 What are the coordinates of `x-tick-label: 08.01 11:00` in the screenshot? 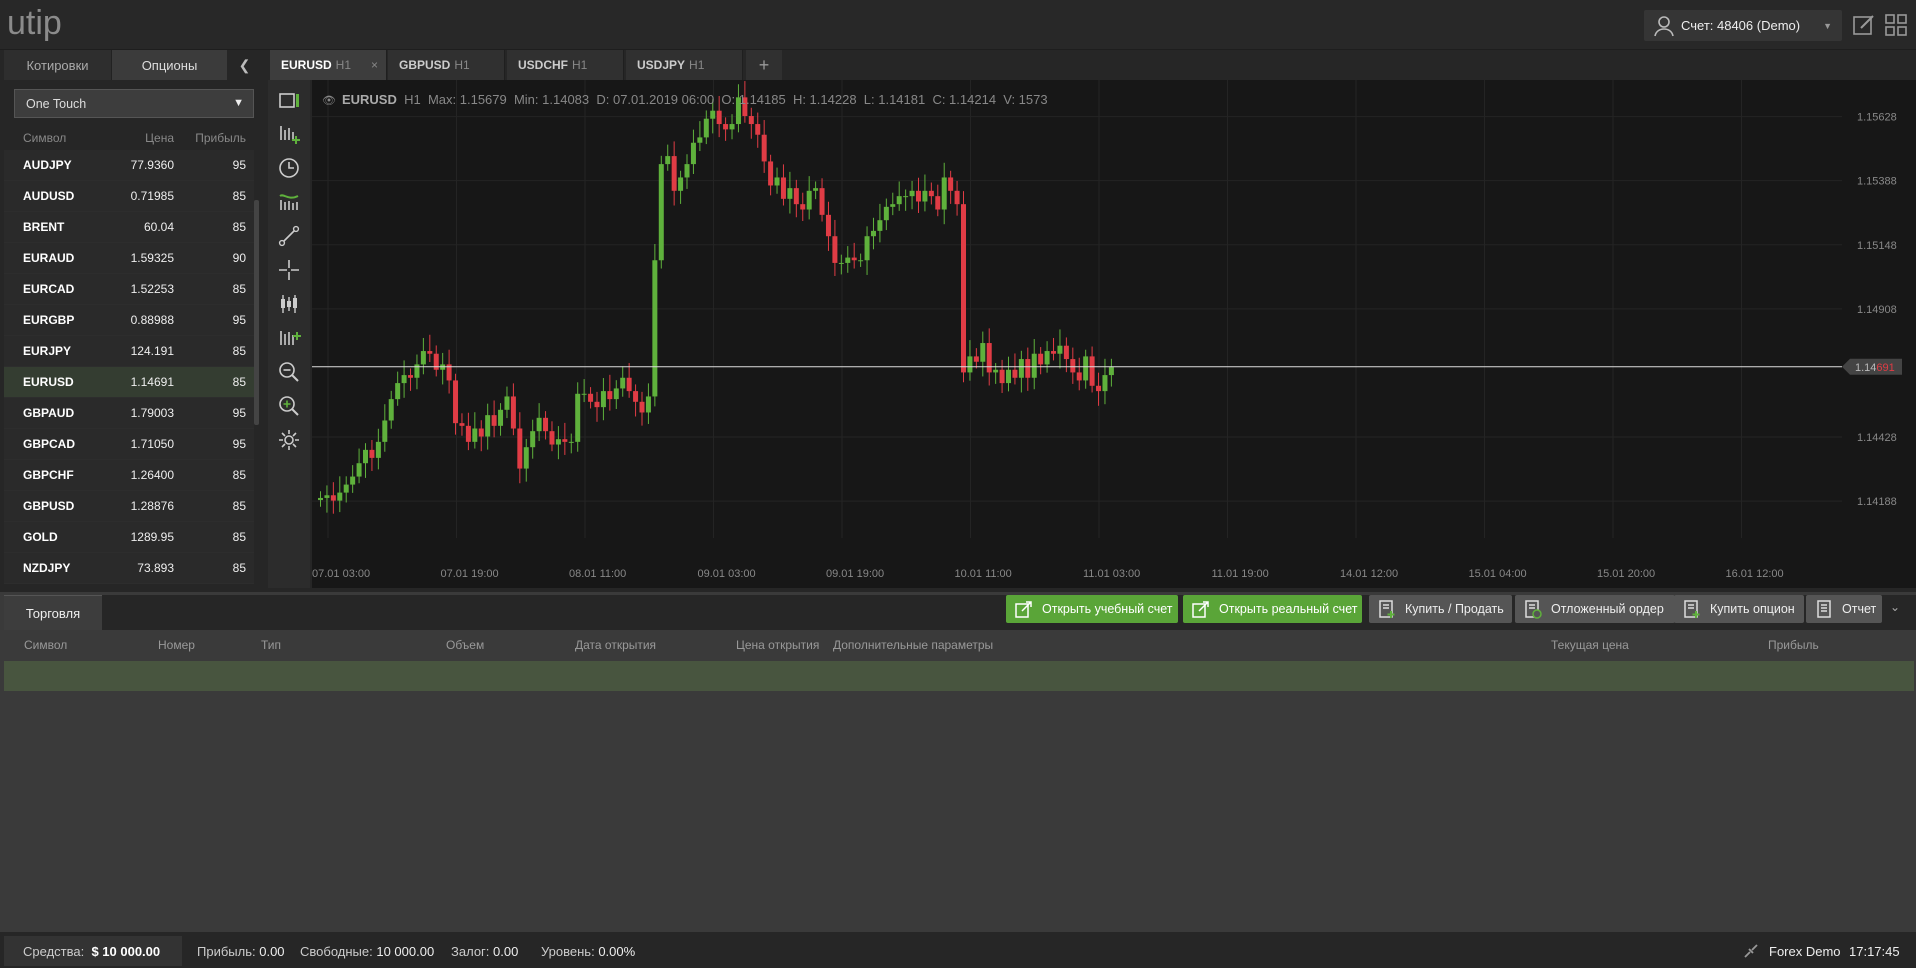 It's located at (597, 574).